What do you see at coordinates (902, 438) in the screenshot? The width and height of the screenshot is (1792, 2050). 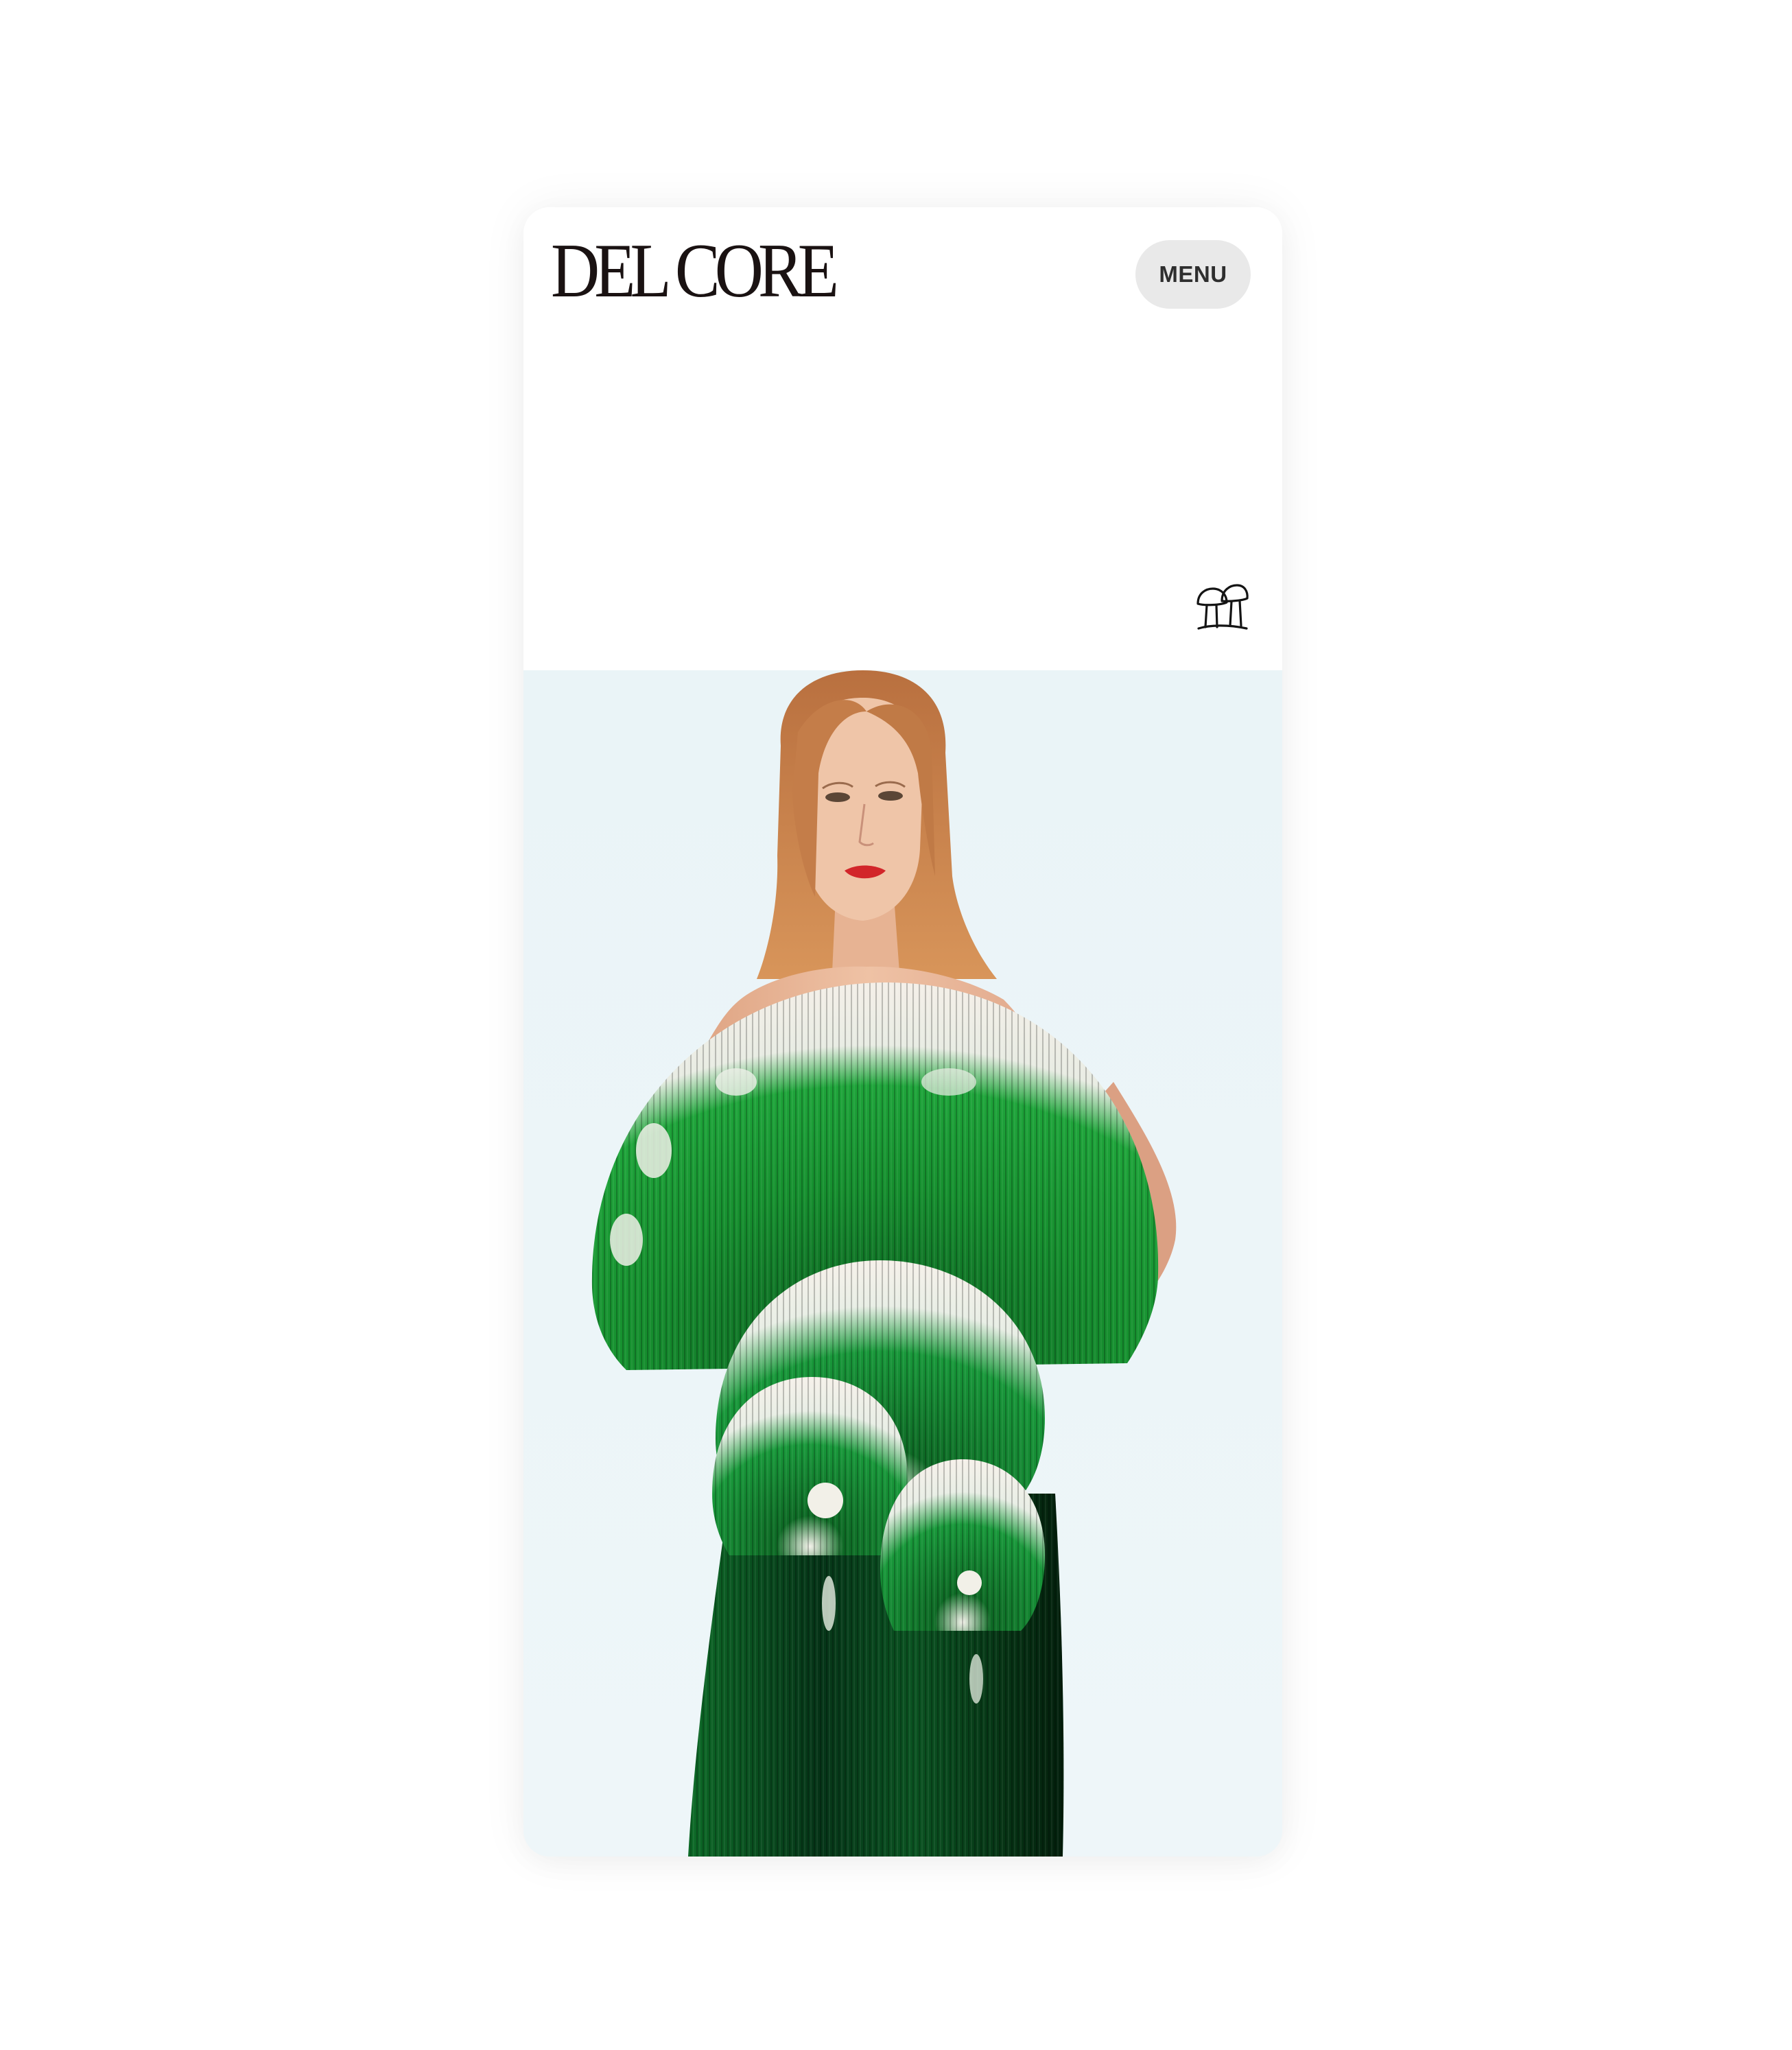 I see `site-header: DEL CORE MENU` at bounding box center [902, 438].